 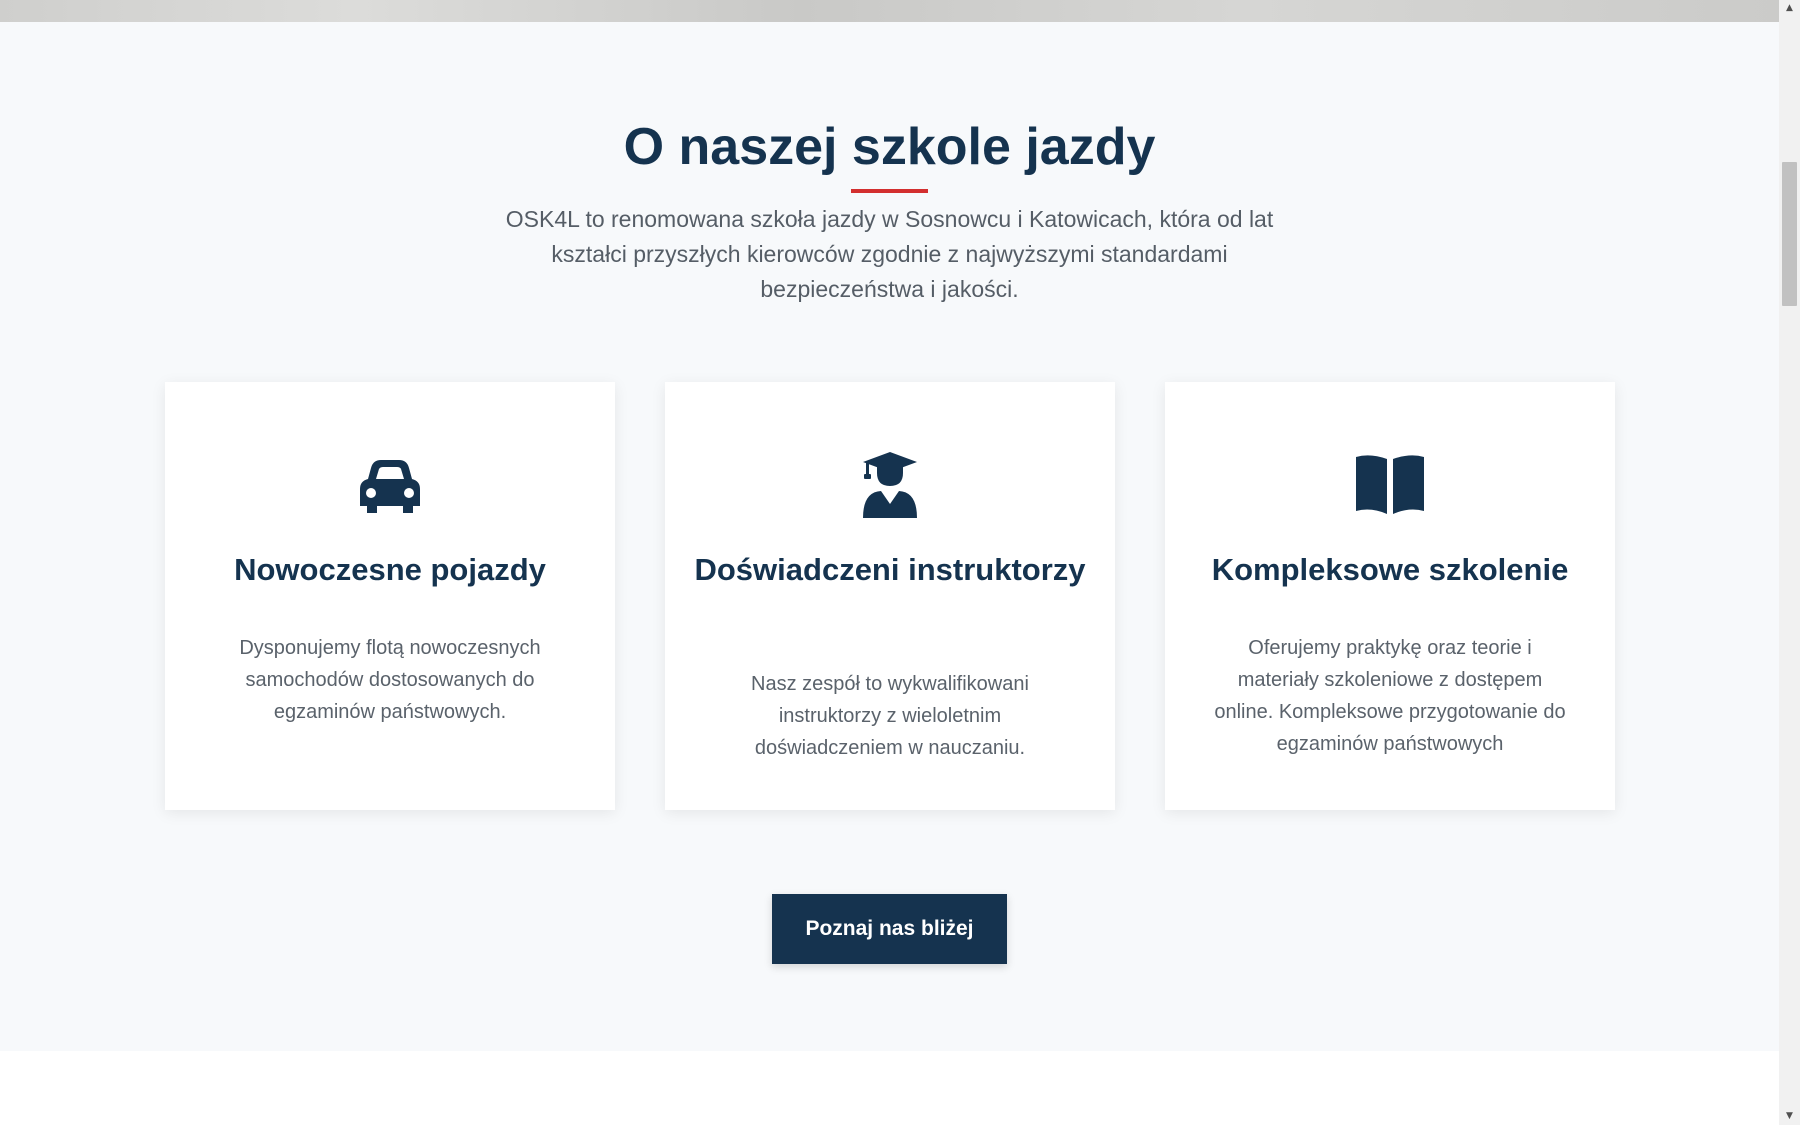 What do you see at coordinates (1390, 569) in the screenshot?
I see `card-title: Kompleksowe szkolenie` at bounding box center [1390, 569].